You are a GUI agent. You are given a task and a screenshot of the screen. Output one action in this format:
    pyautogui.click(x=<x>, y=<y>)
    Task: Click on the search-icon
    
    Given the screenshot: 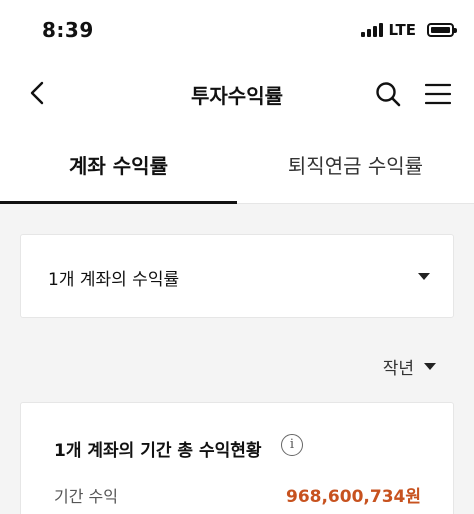 What is the action you would take?
    pyautogui.click(x=388, y=94)
    